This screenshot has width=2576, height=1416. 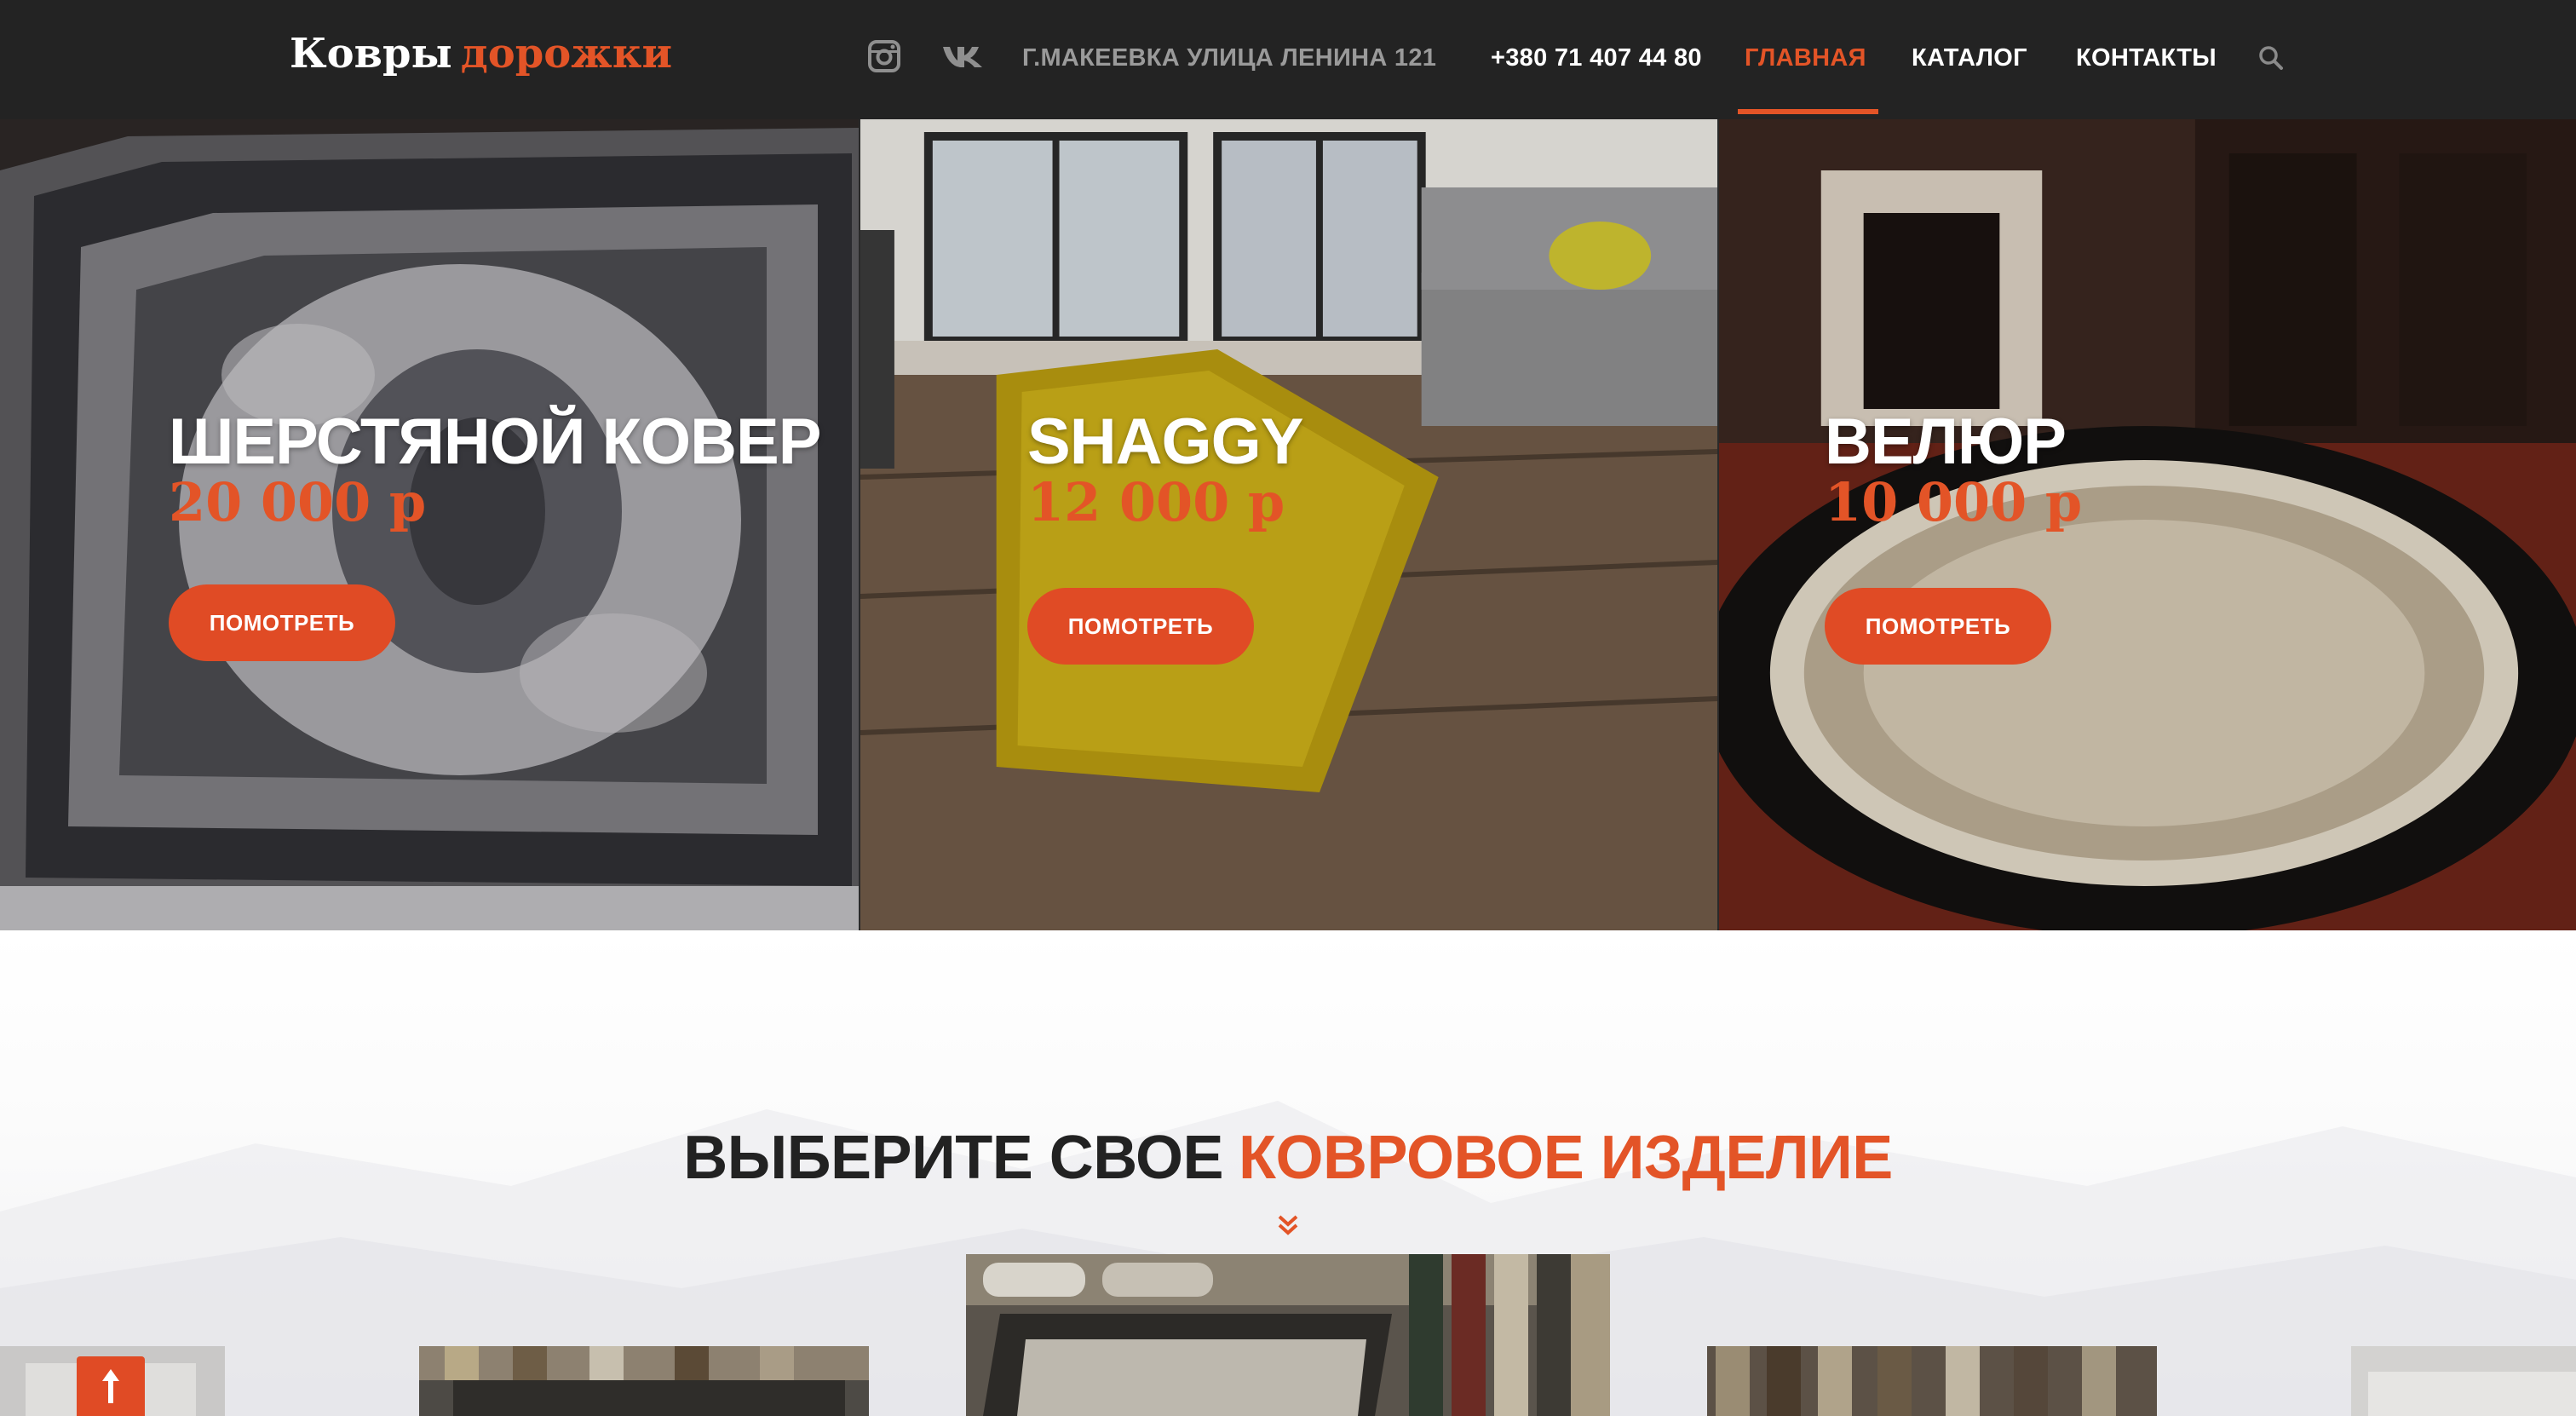 What do you see at coordinates (953, 1158) in the screenshot?
I see `section-heading-dark: ВЫБЕРИТЕ СВОЕ` at bounding box center [953, 1158].